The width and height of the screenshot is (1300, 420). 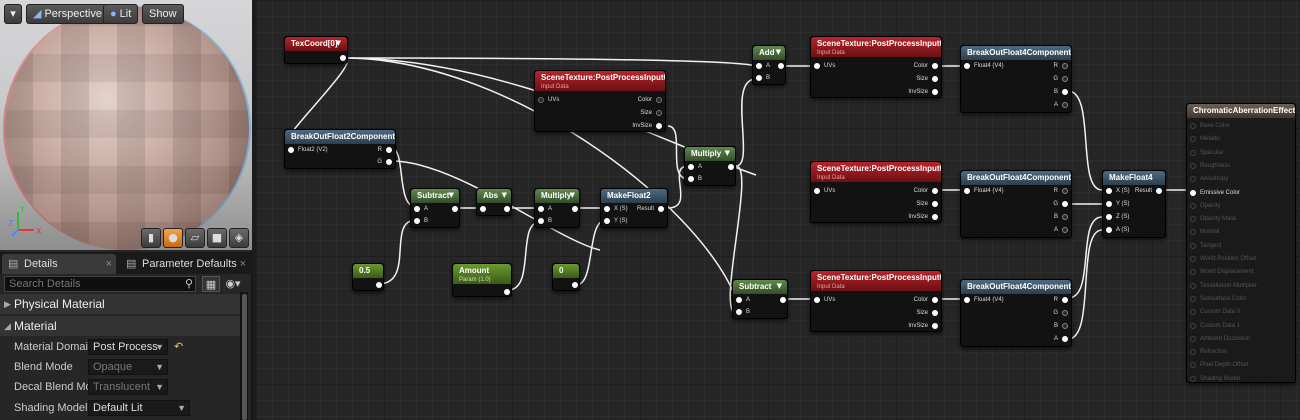 I want to click on material-input-pin: Base Color, so click(x=1209, y=126).